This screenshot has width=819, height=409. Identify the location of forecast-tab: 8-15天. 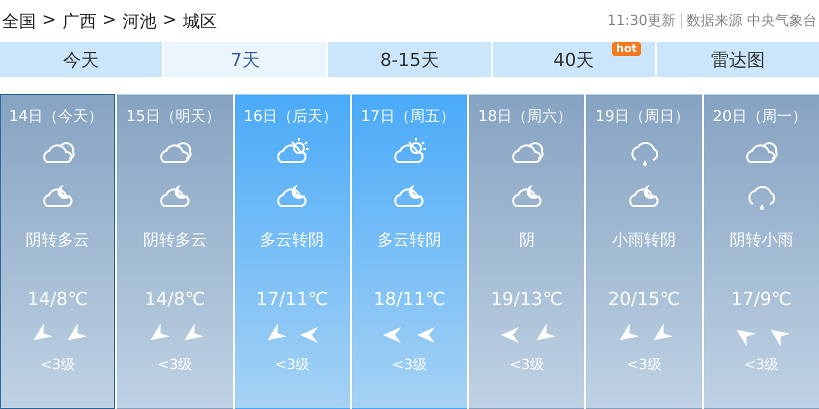
(409, 59).